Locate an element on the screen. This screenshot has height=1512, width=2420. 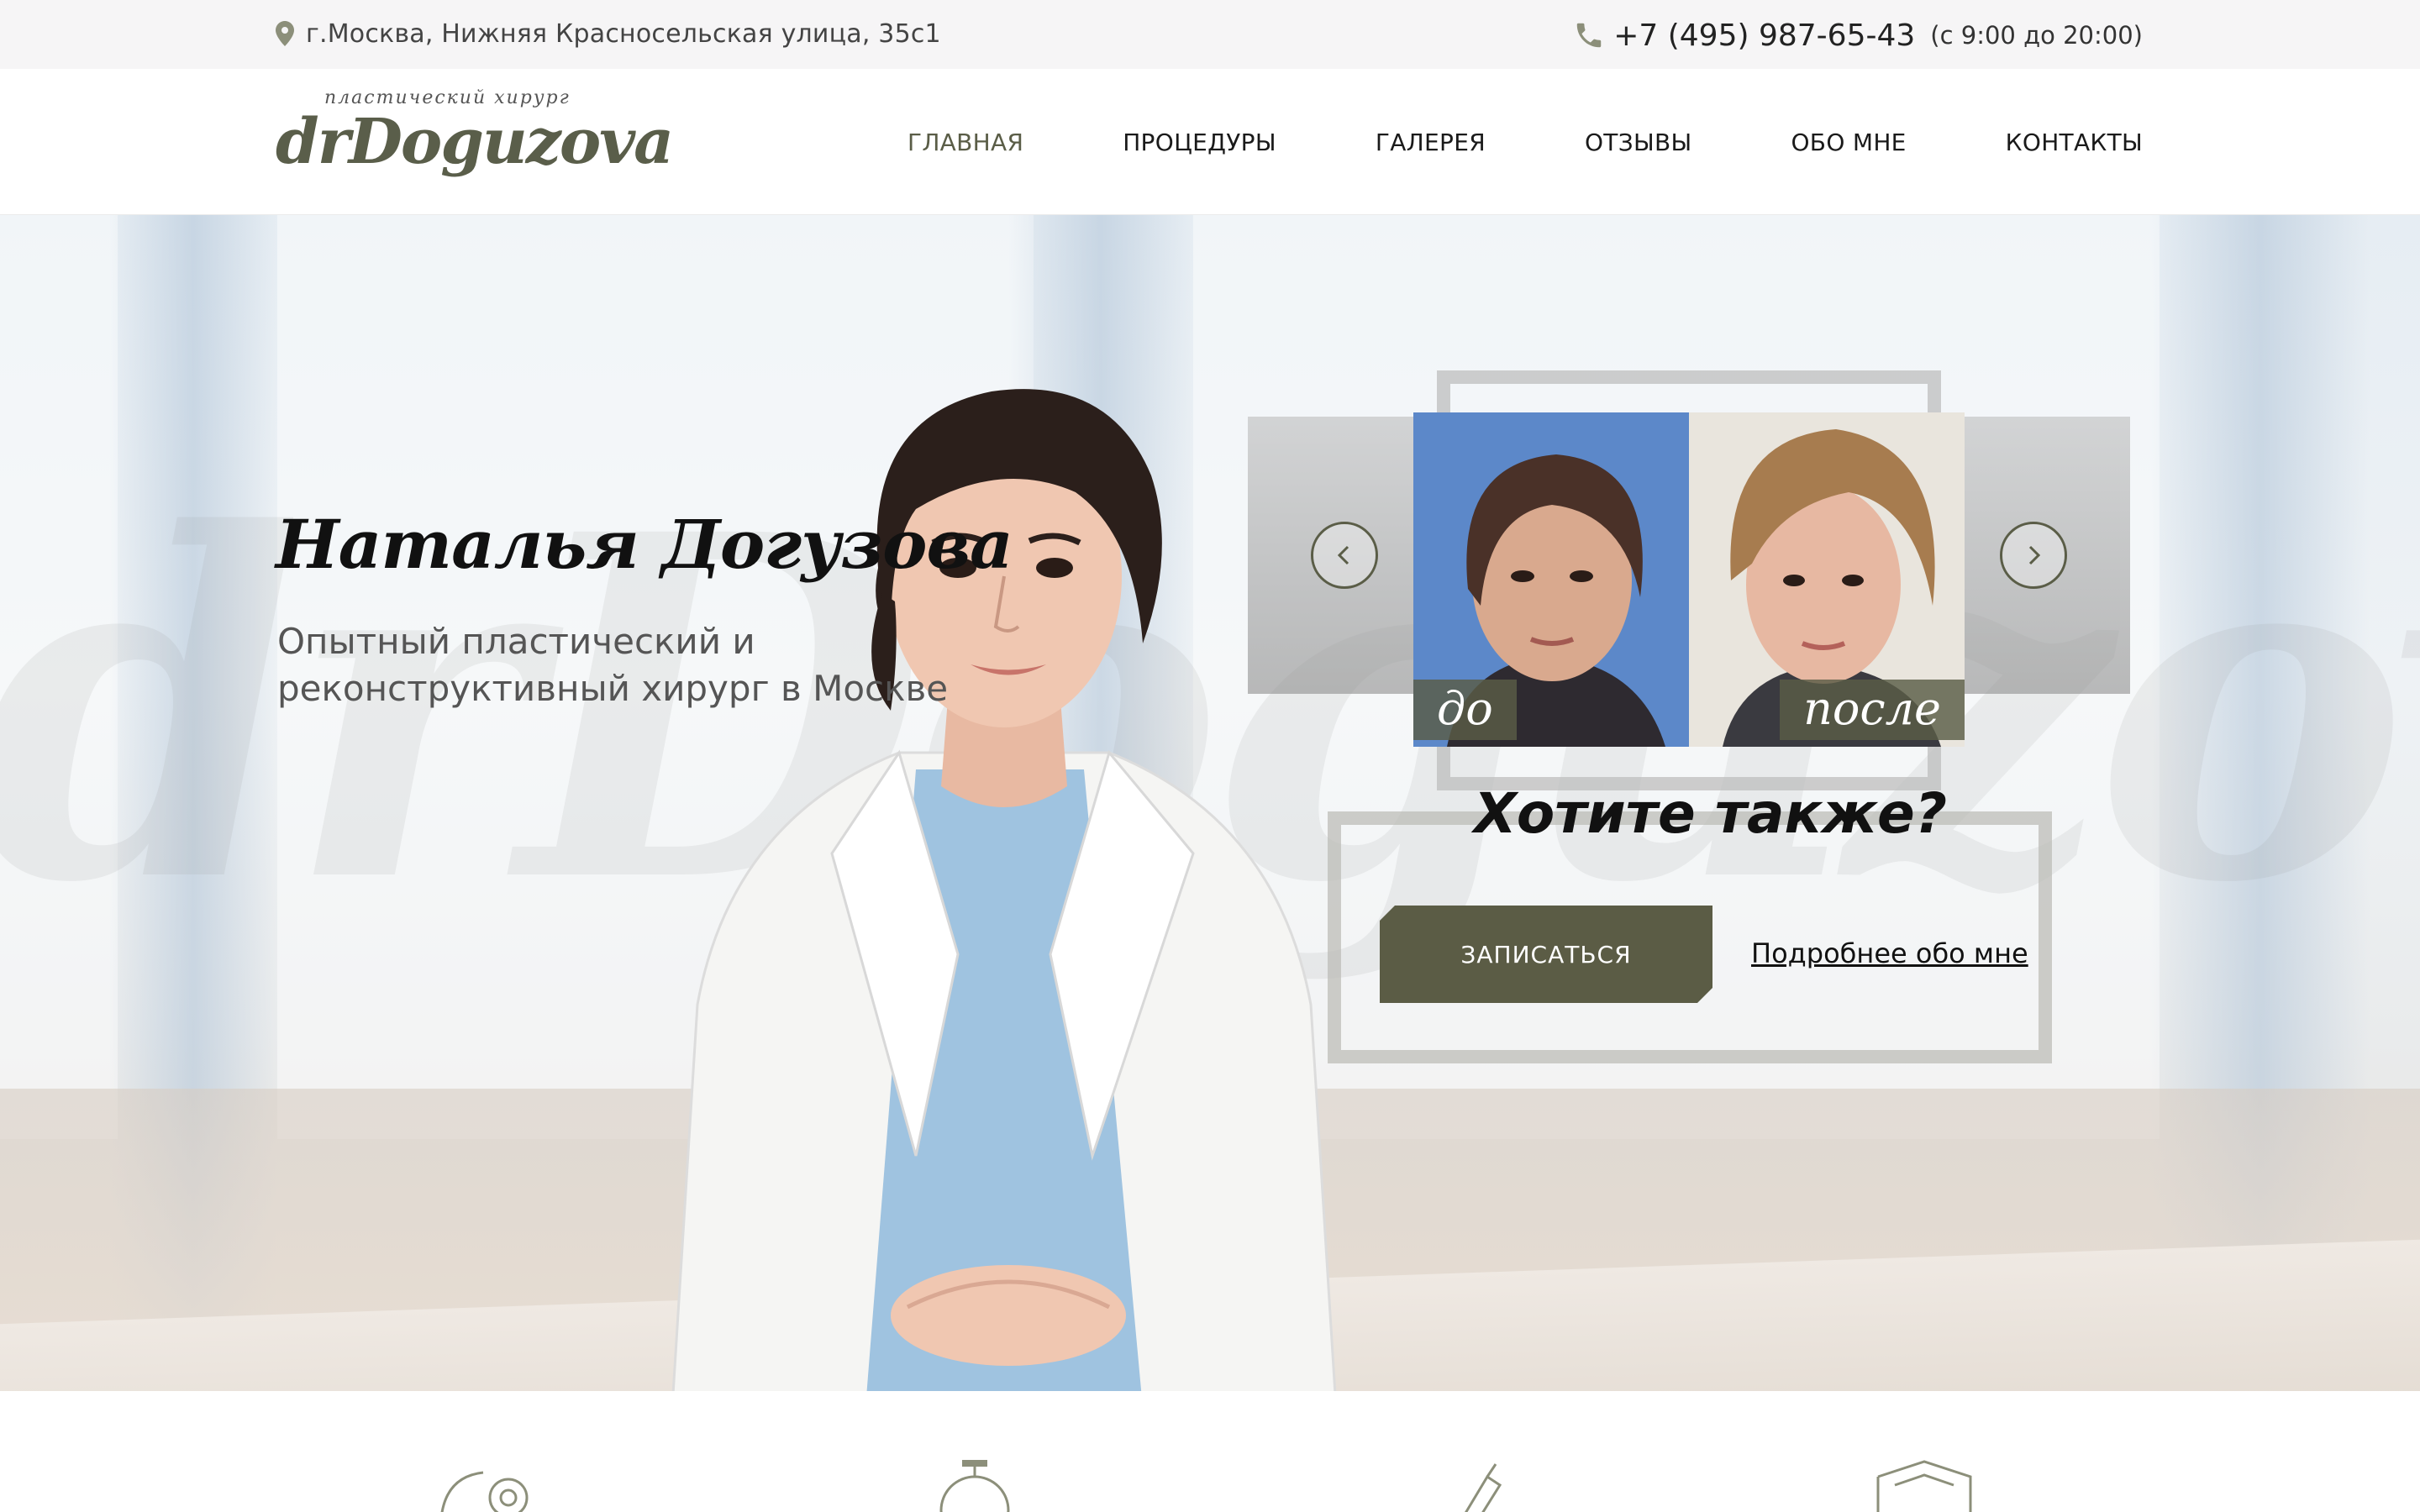
site-logo: пластический хирург drDoguzova is located at coordinates (475, 140).